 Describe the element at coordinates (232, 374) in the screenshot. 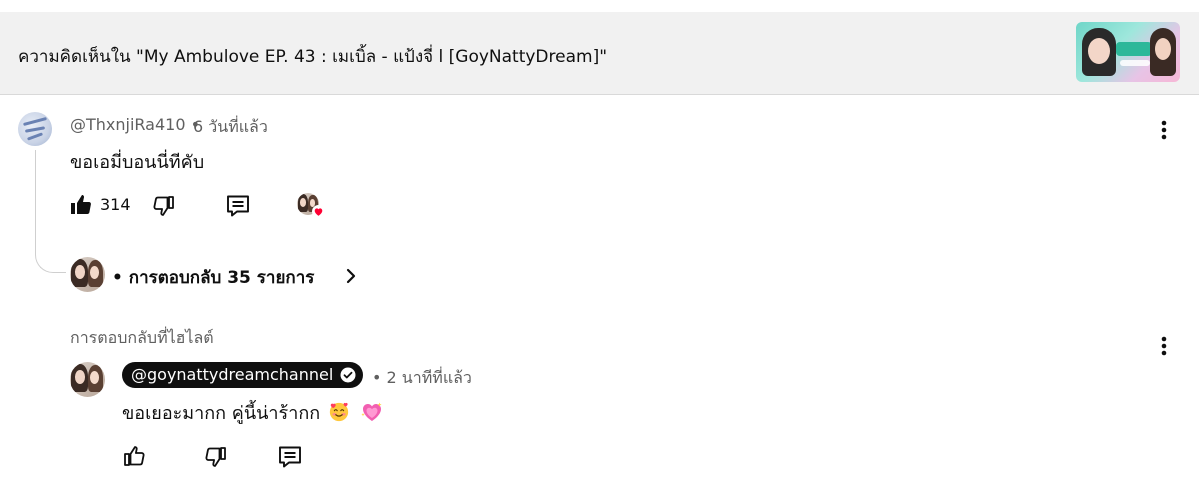

I see `reply-author-handle: @goynattydreamchannel` at that location.